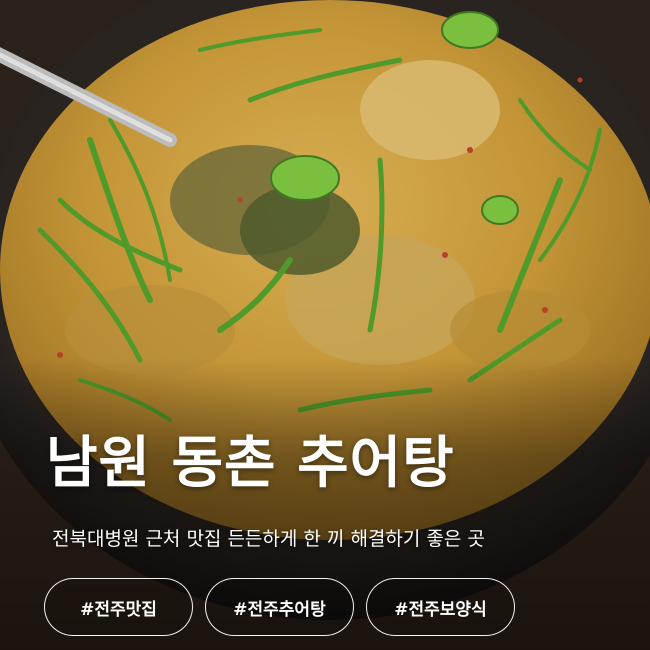 The height and width of the screenshot is (650, 650). Describe the element at coordinates (118, 607) in the screenshot. I see `hashtag-pill: #전주맛집` at that location.